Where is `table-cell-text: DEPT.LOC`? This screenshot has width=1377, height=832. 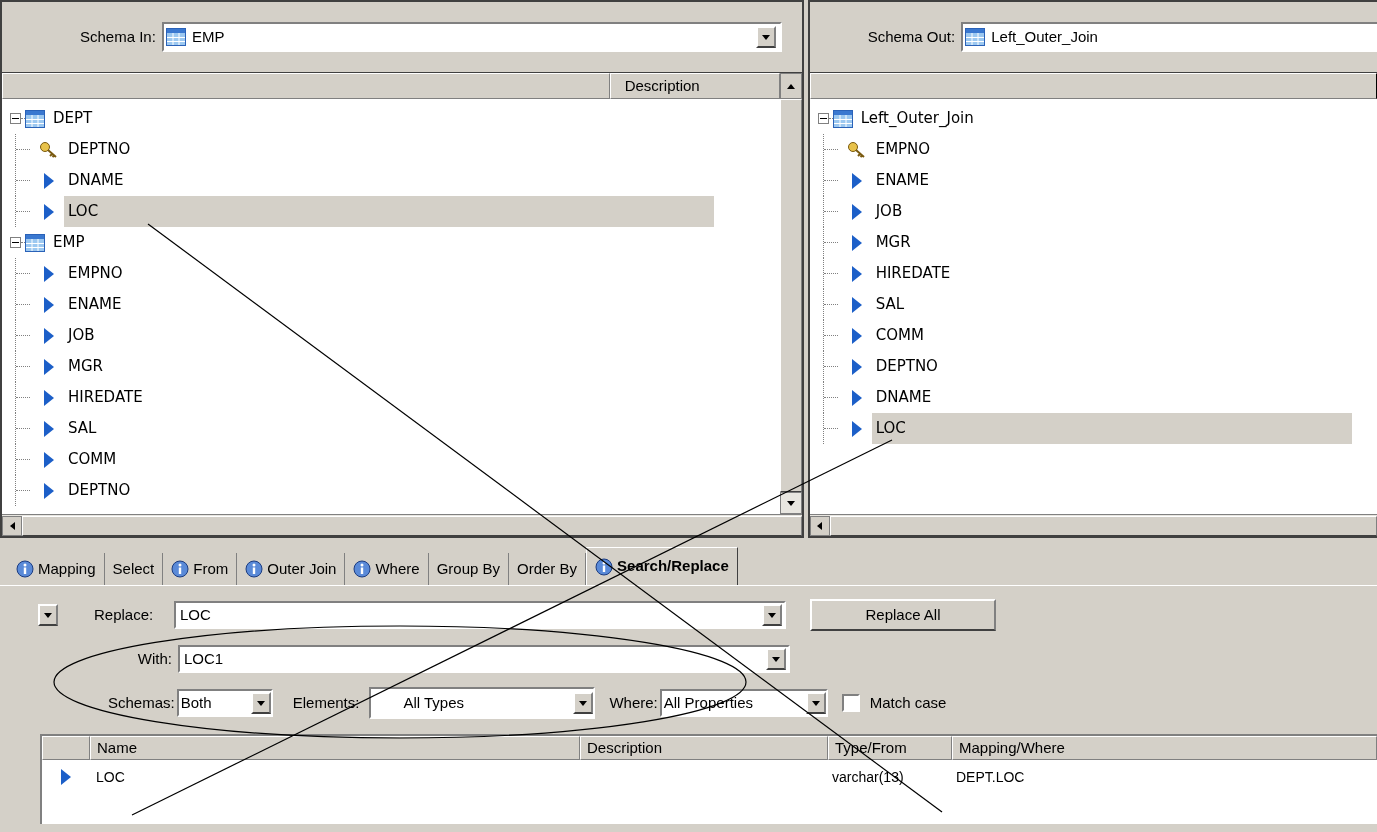 table-cell-text: DEPT.LOC is located at coordinates (990, 777).